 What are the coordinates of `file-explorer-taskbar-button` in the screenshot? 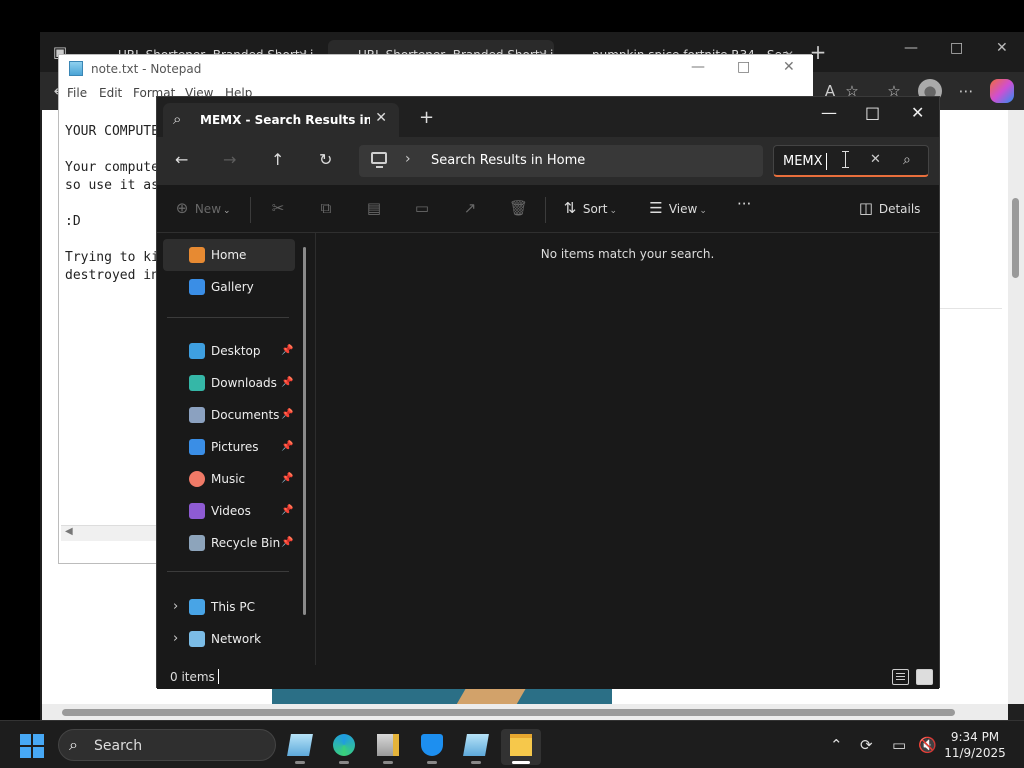 It's located at (521, 747).